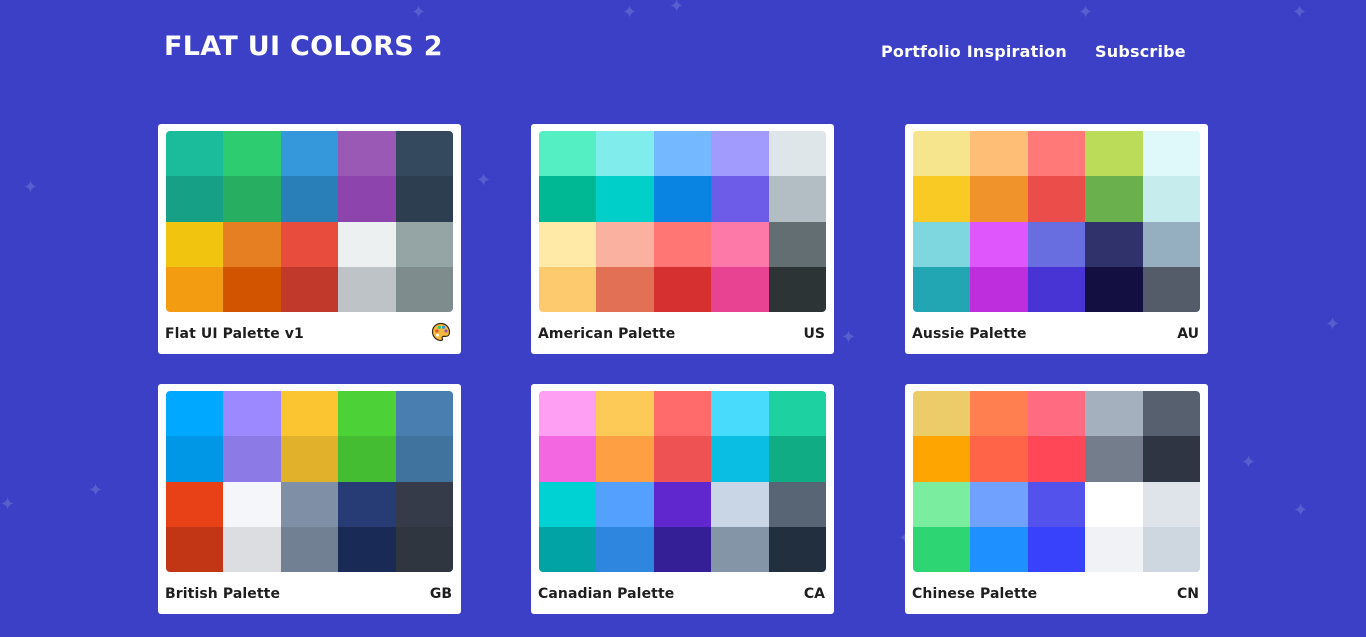 The height and width of the screenshot is (637, 1366). I want to click on swatch-grid, so click(309, 481).